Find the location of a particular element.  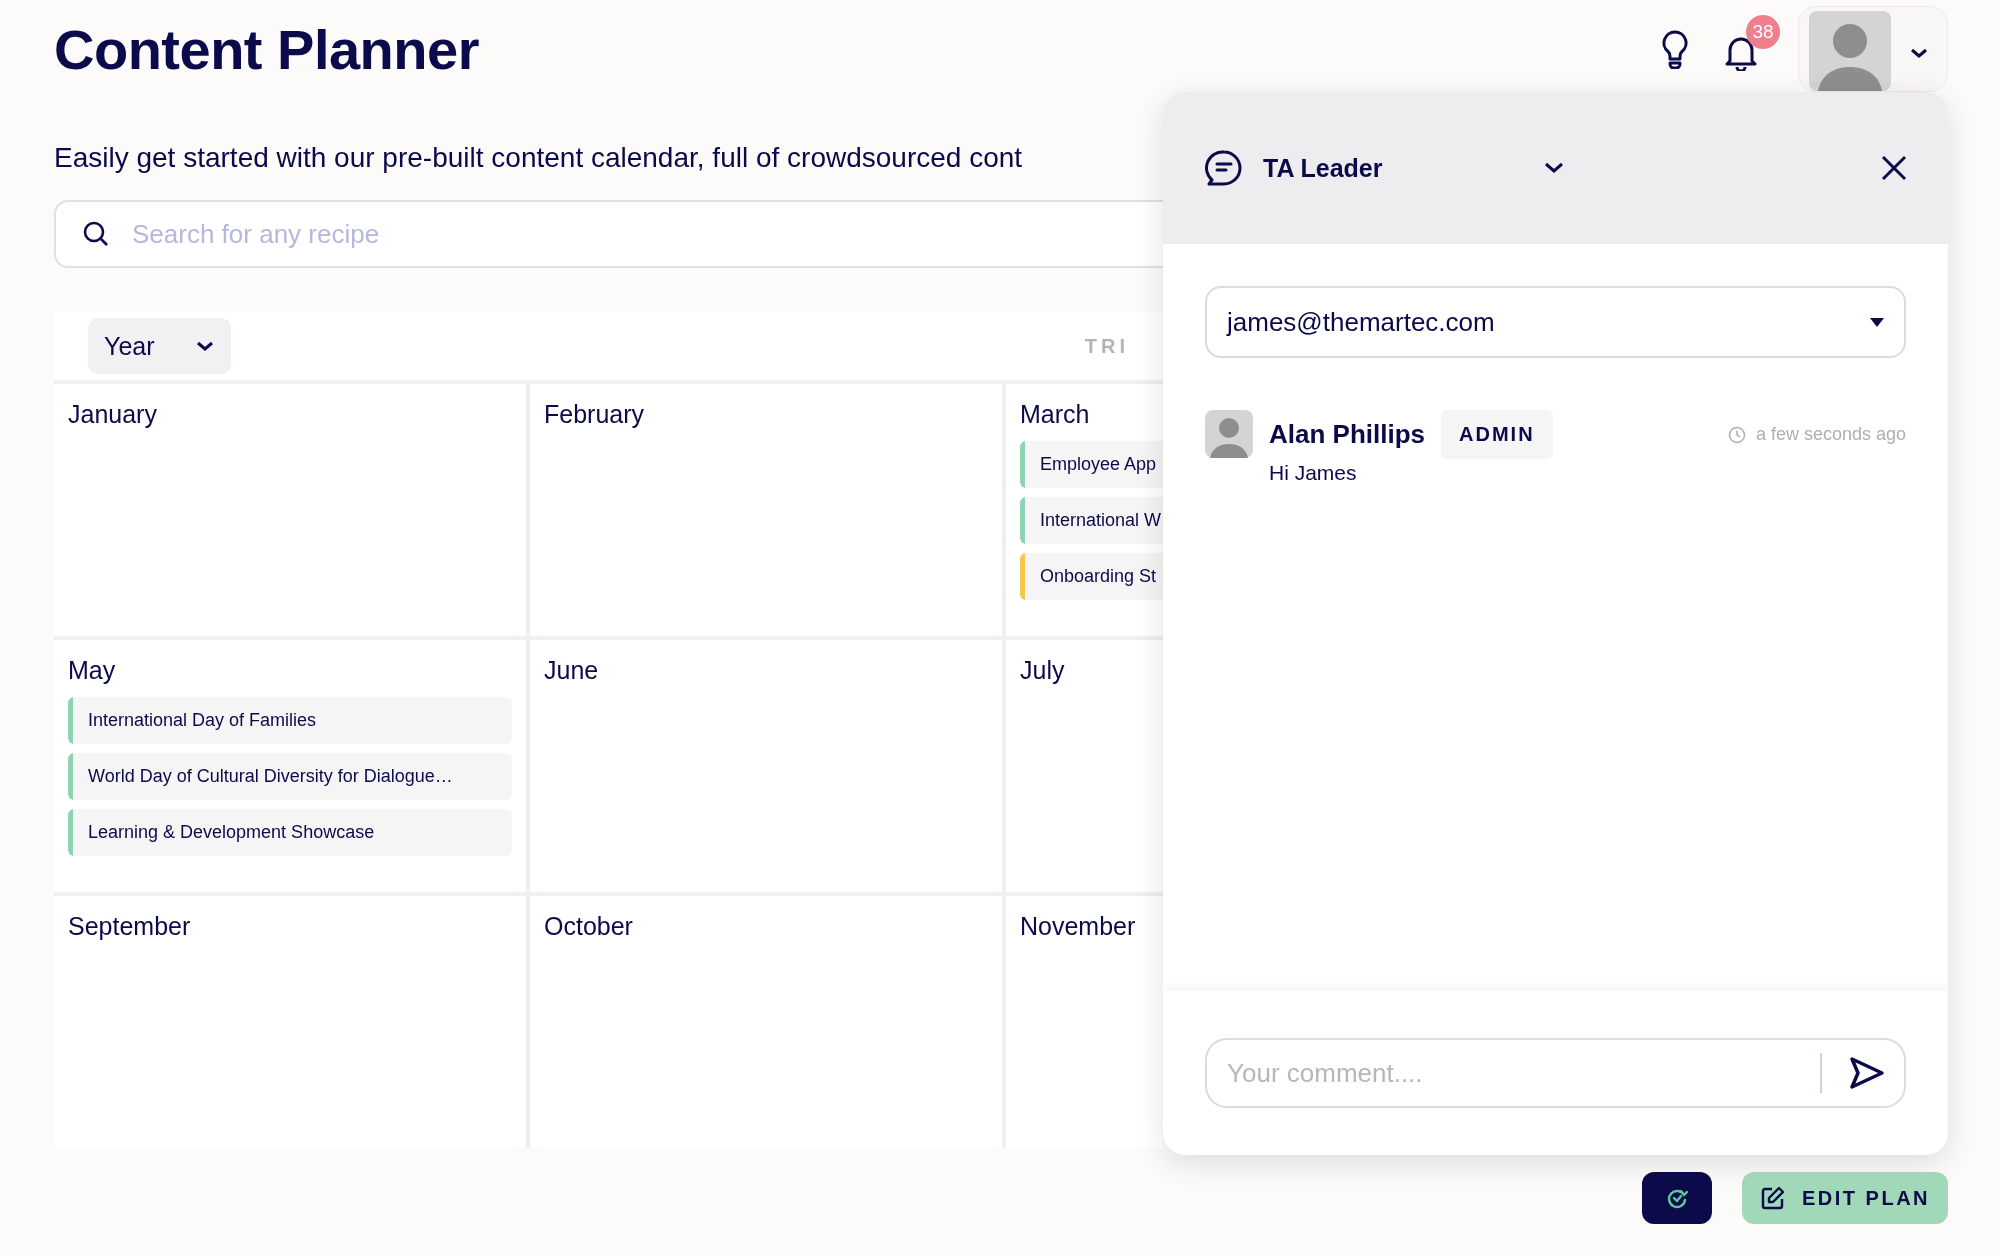

month-name: October is located at coordinates (589, 926).